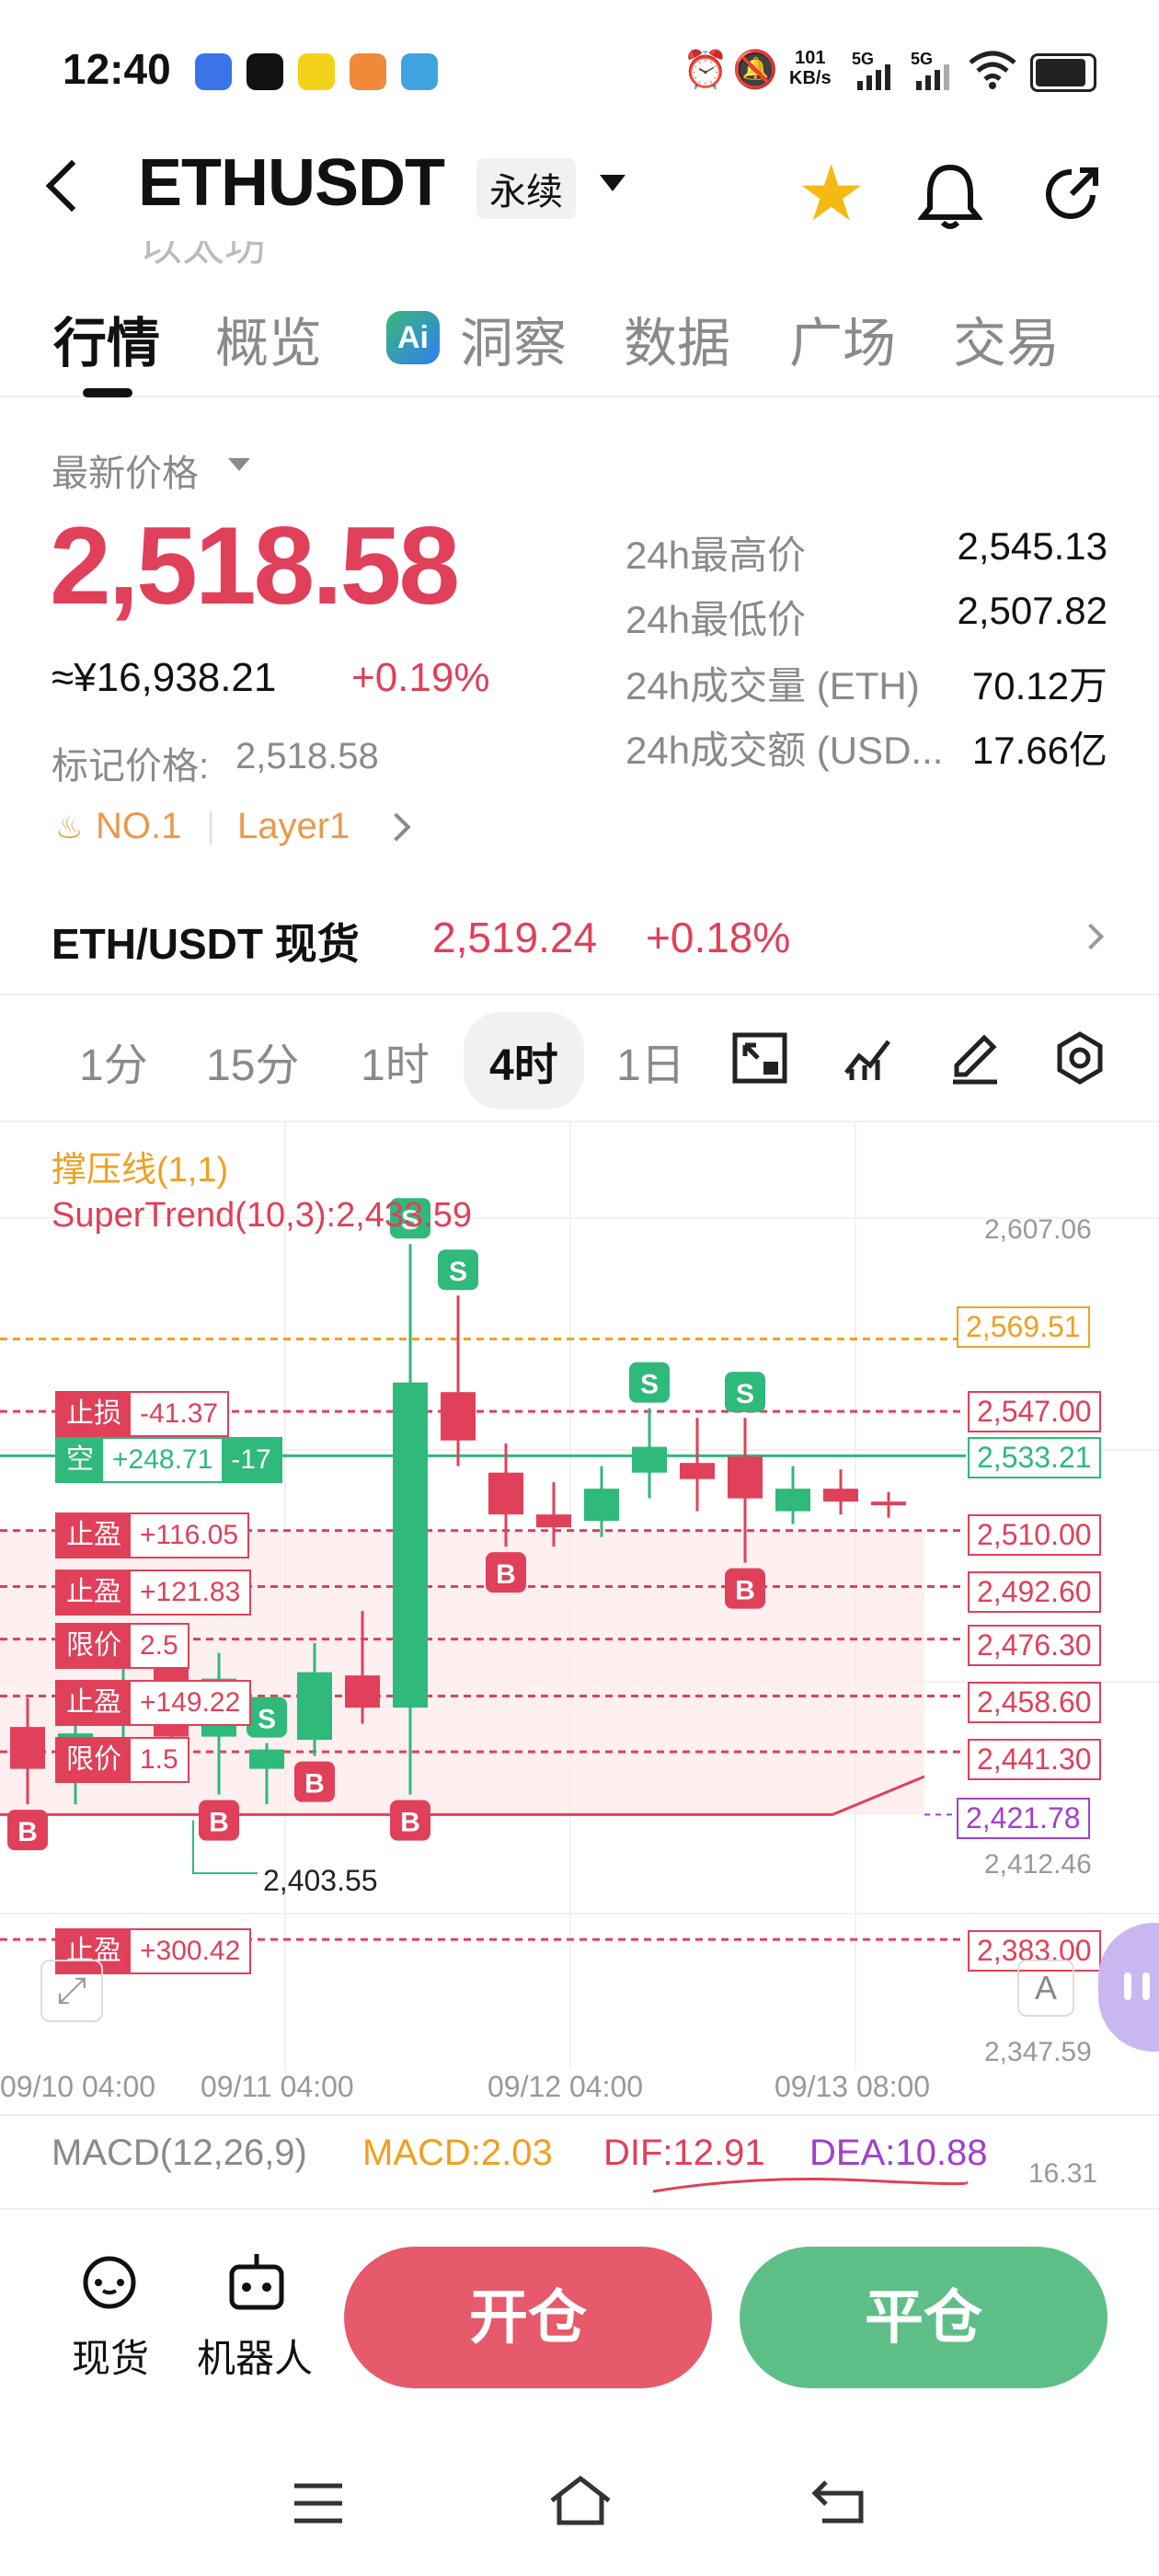 This screenshot has height=2576, width=1159. What do you see at coordinates (524, 1061) in the screenshot?
I see `timeframe-4h: 4时` at bounding box center [524, 1061].